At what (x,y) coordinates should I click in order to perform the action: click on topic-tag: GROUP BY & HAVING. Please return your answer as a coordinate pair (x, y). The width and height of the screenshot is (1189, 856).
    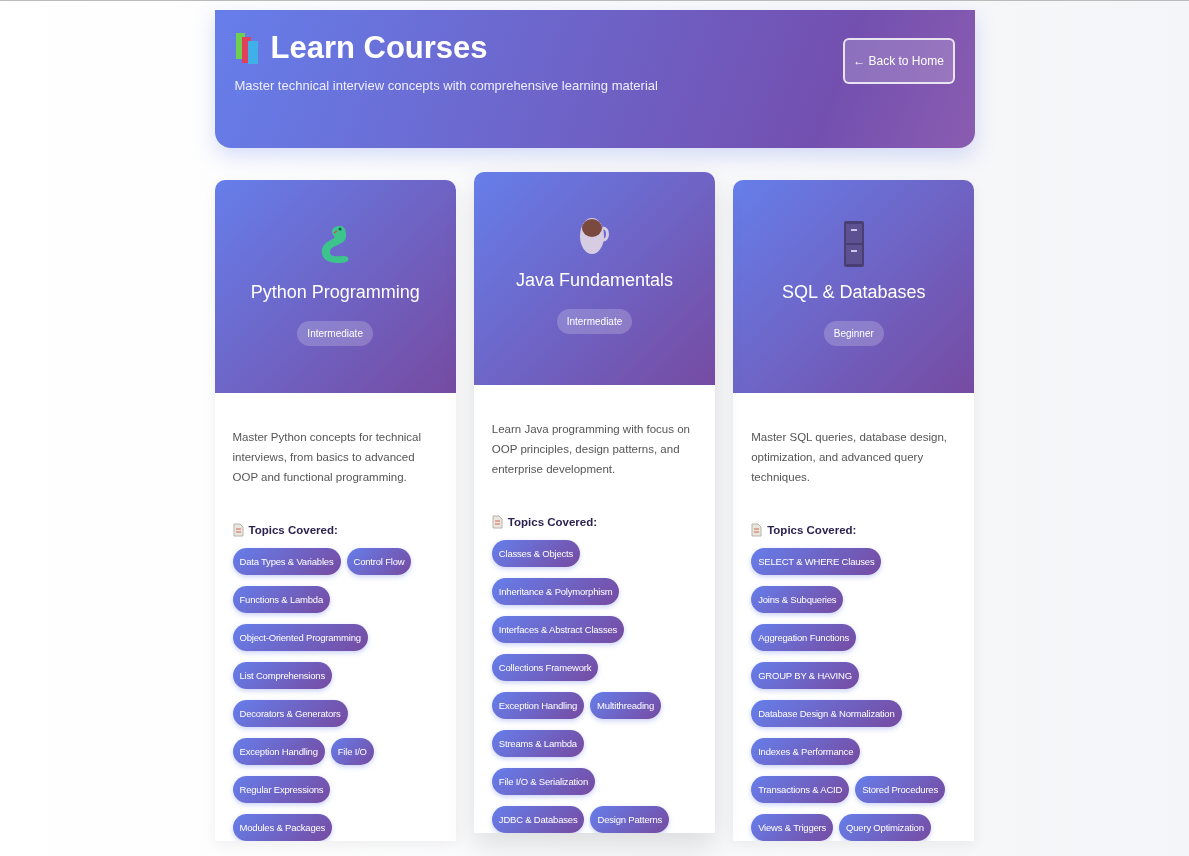
    Looking at the image, I should click on (805, 675).